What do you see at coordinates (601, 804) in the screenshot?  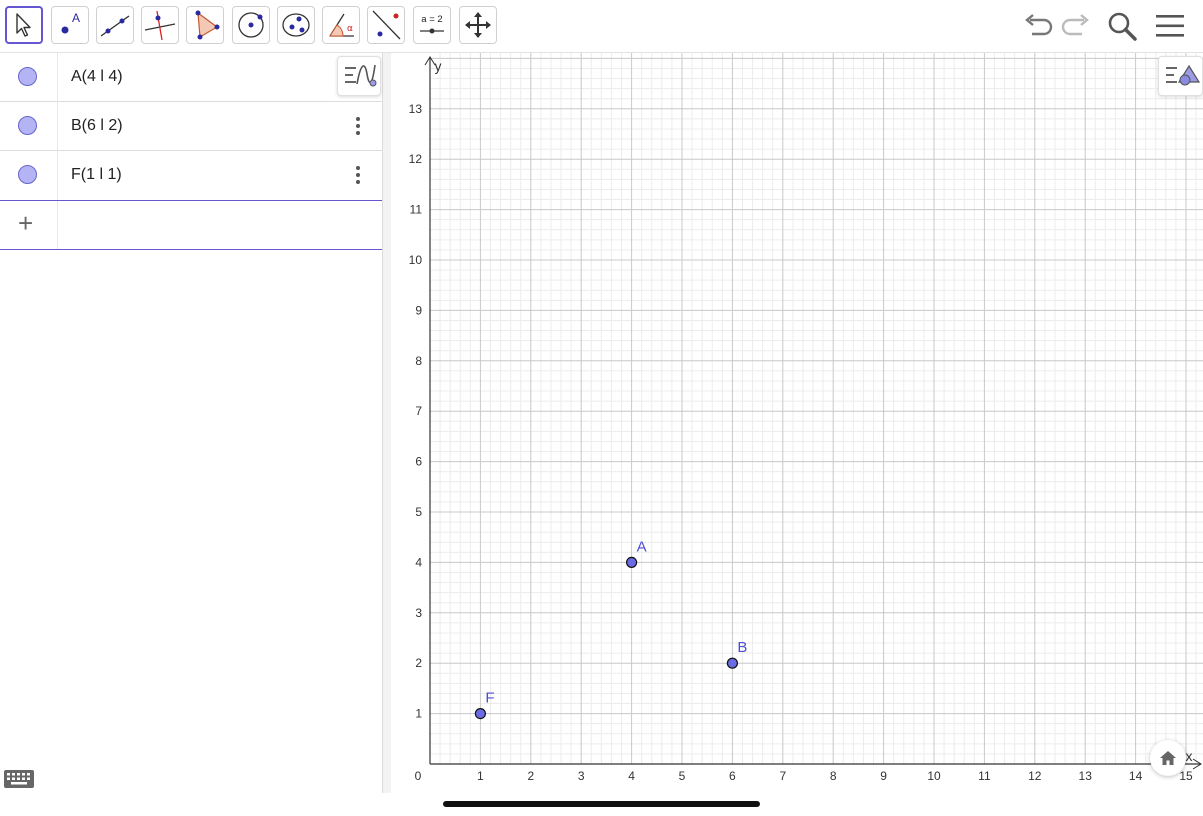 I see `home-indicator` at bounding box center [601, 804].